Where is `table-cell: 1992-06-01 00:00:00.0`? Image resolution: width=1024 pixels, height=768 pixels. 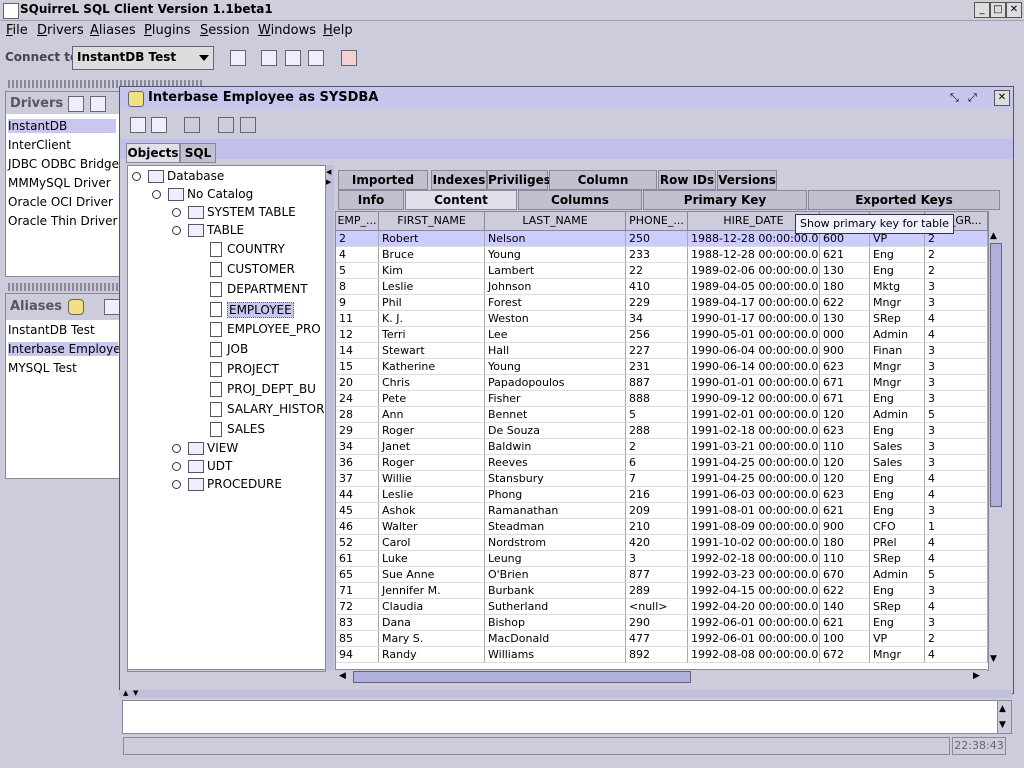 table-cell: 1992-06-01 00:00:00.0 is located at coordinates (754, 639).